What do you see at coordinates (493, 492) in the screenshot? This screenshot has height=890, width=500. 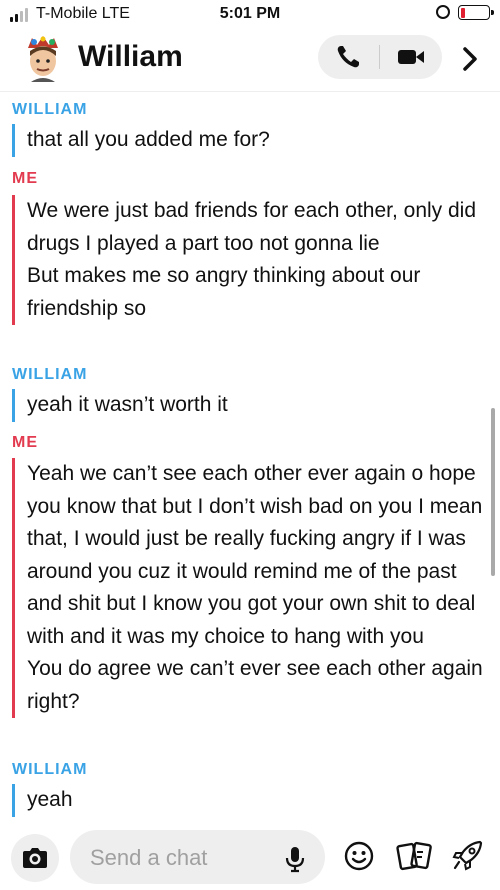 I see `scrollbar` at bounding box center [493, 492].